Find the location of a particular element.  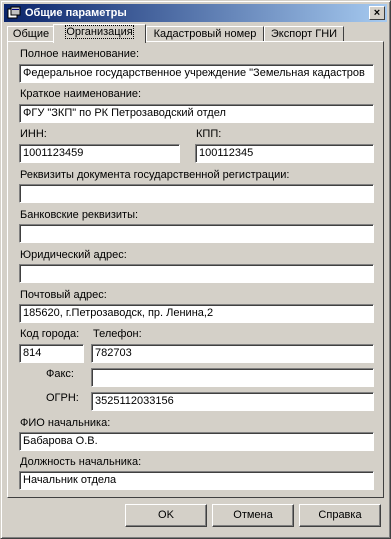

city-code-field: 814 is located at coordinates (51, 353).